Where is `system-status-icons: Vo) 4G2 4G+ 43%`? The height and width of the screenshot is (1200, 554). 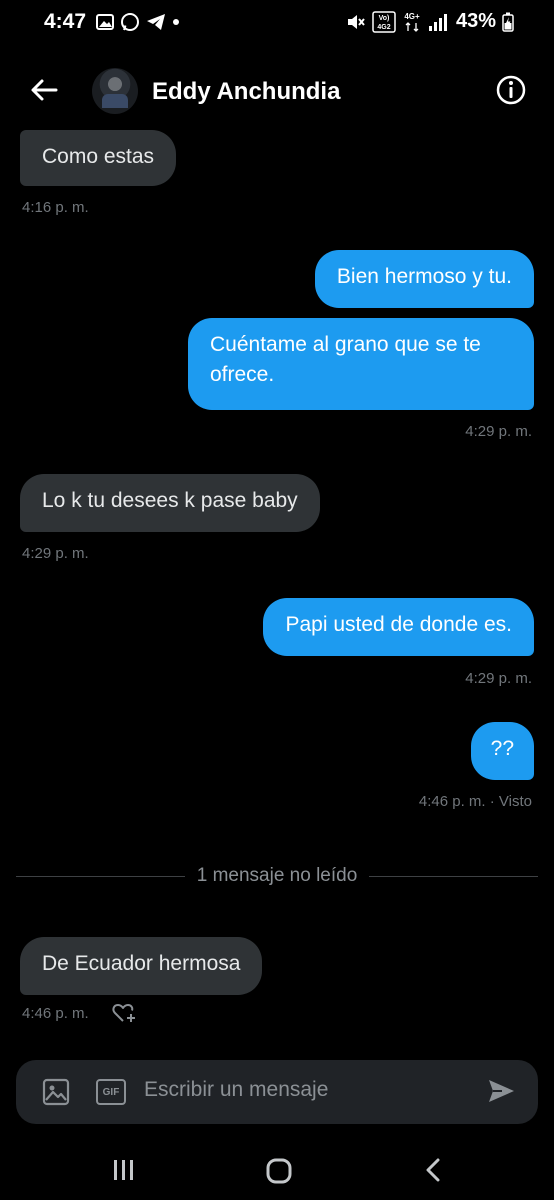
system-status-icons: Vo) 4G2 4G+ 43% is located at coordinates (430, 21).